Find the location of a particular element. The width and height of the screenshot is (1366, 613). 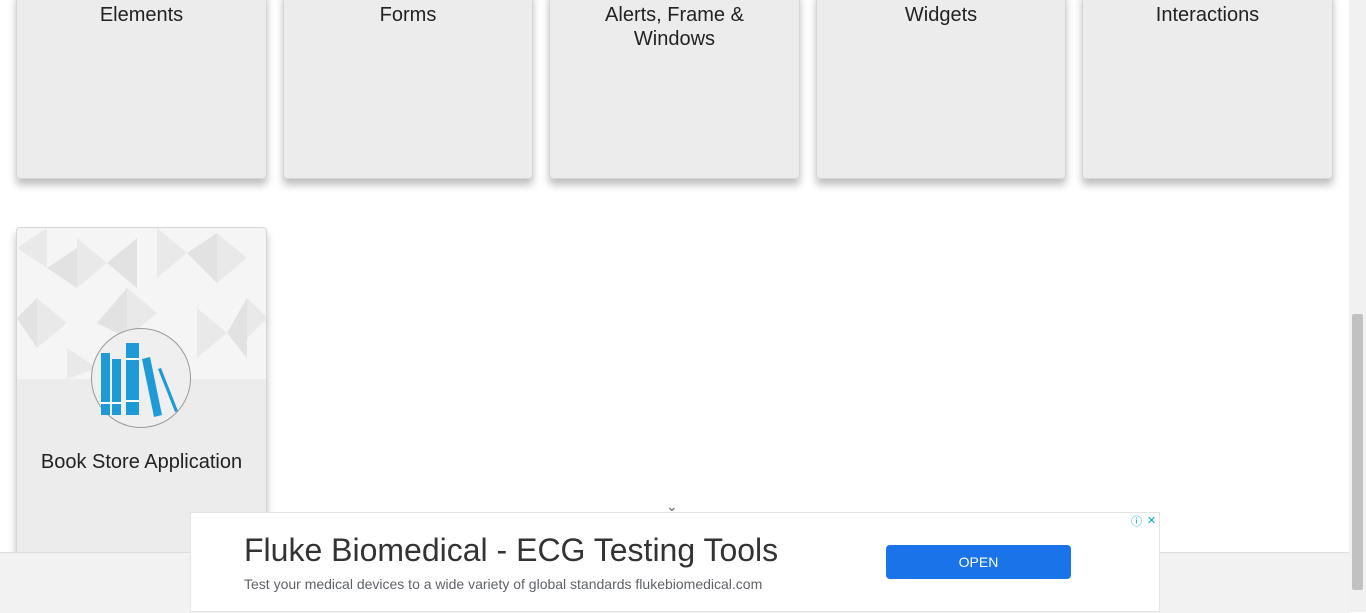

card-title: Elements is located at coordinates (141, 15).